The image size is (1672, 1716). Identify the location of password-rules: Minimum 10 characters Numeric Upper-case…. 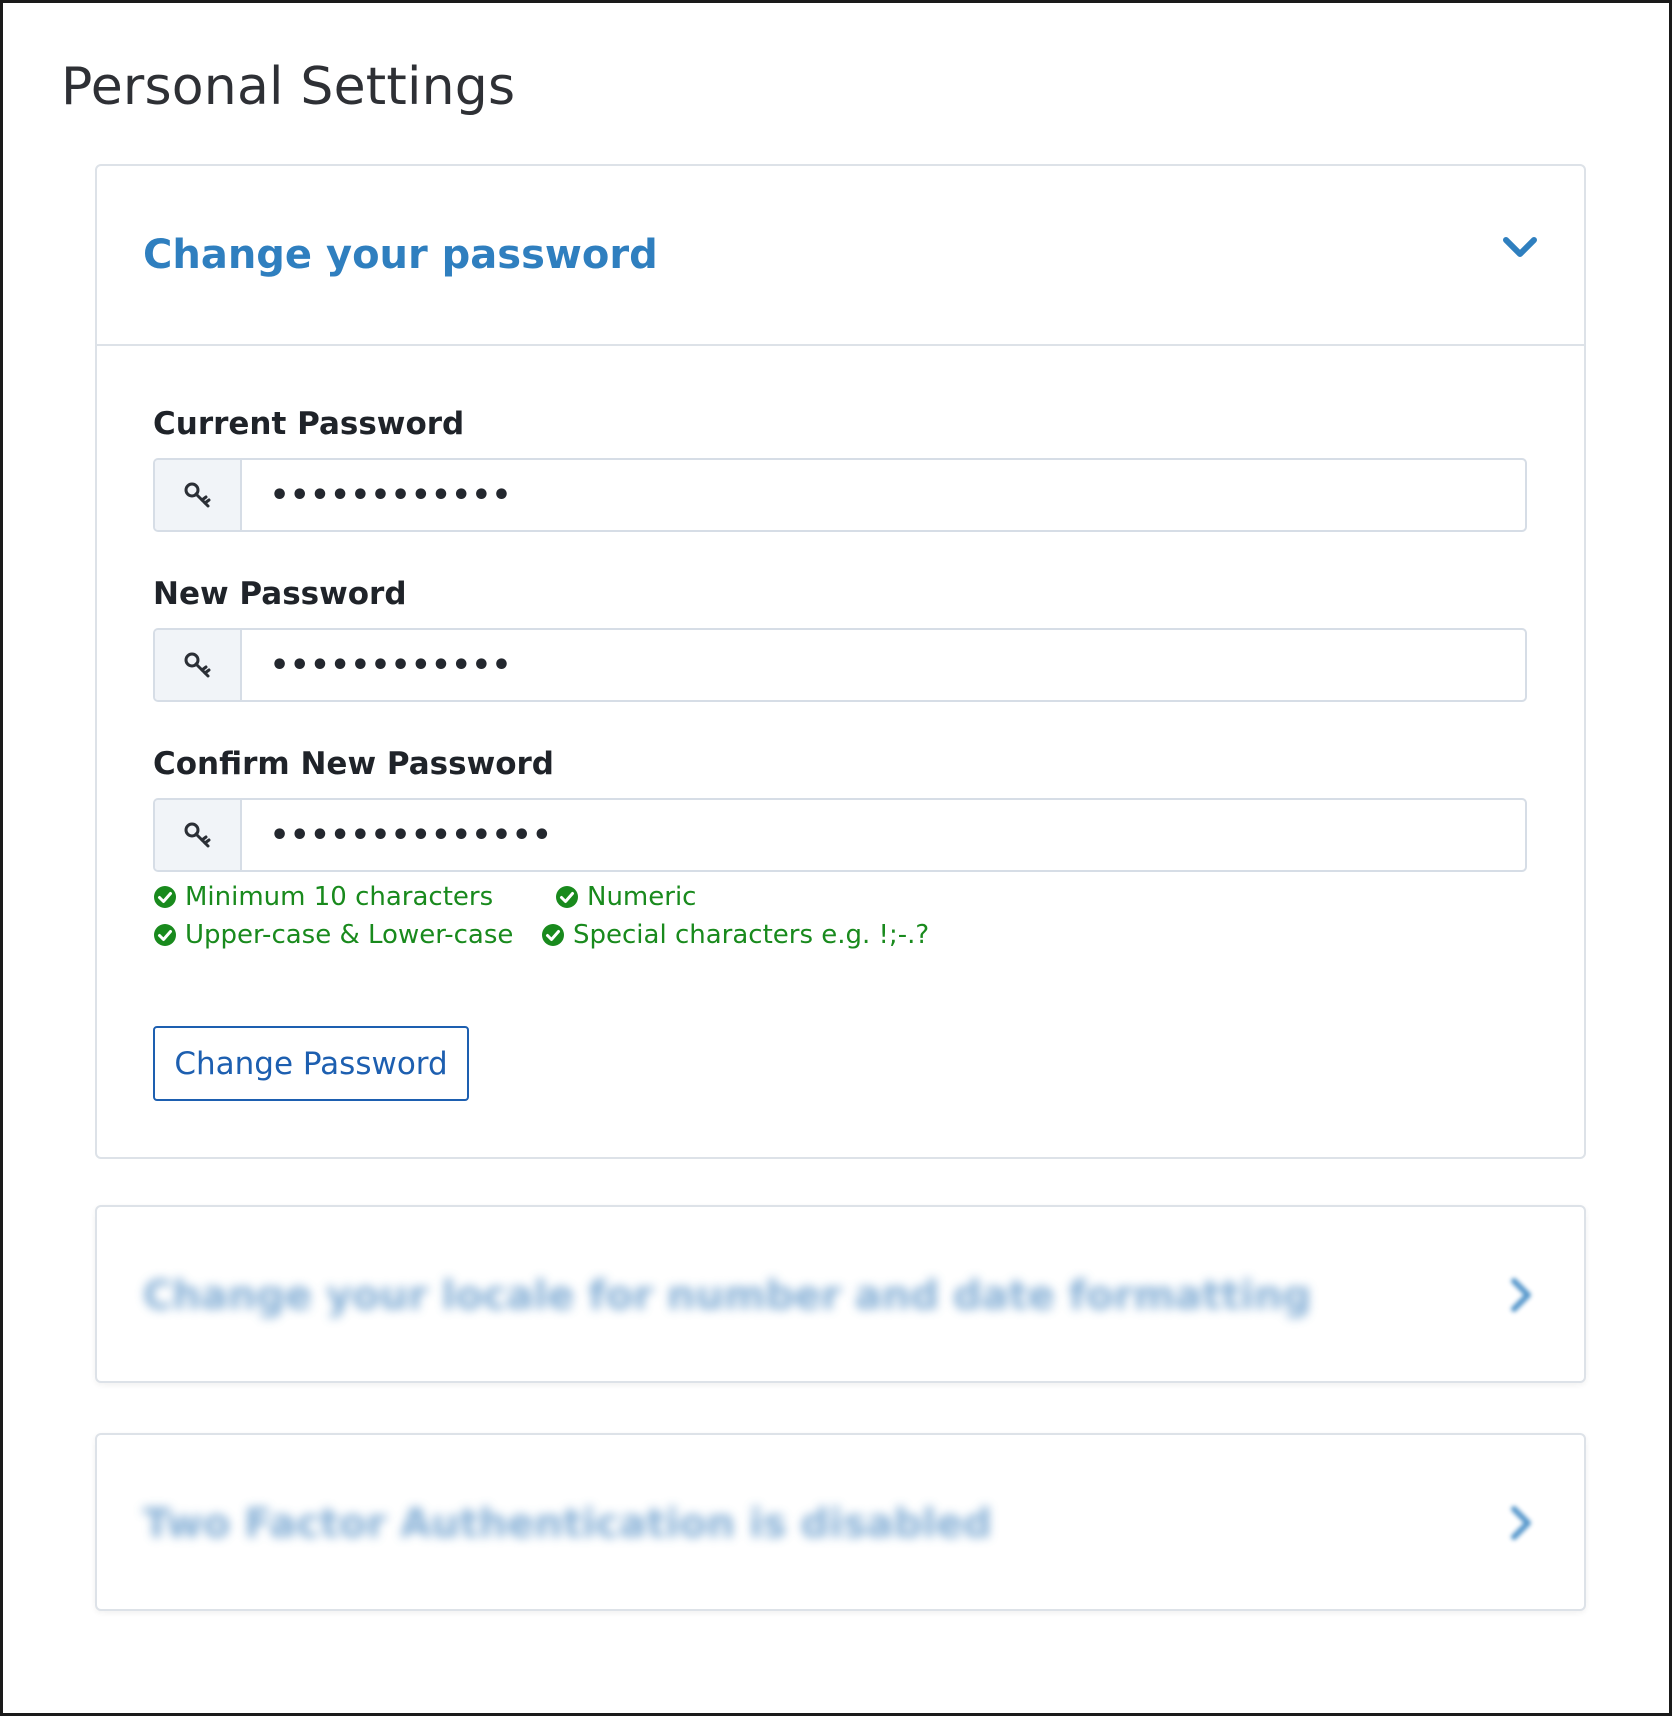
(840, 920).